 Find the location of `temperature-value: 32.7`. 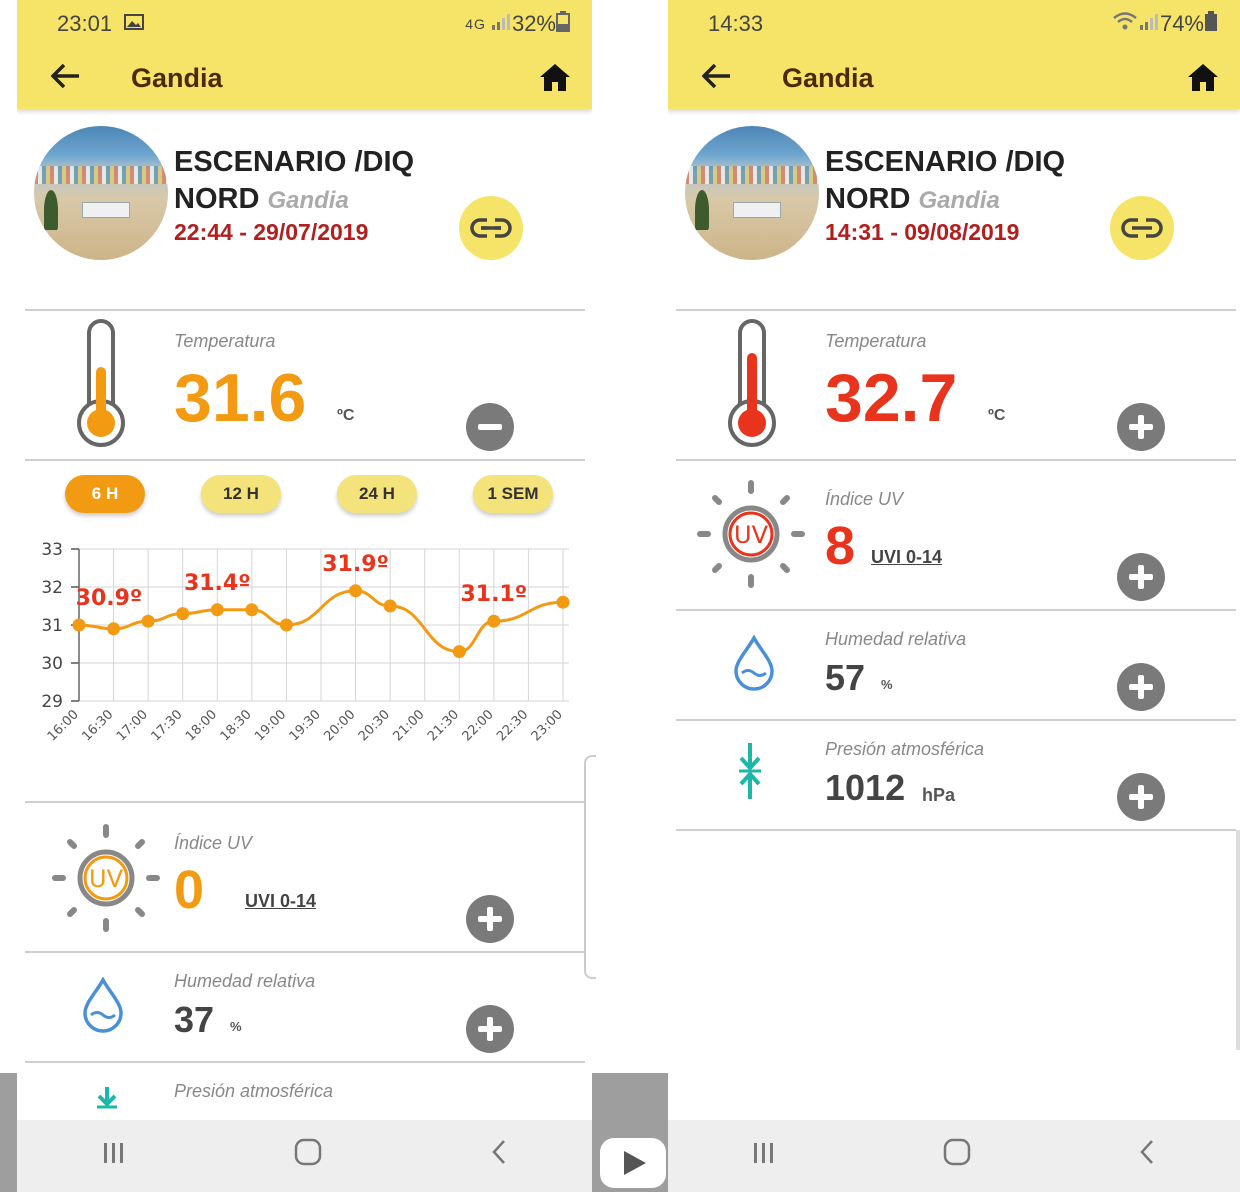

temperature-value: 32.7 is located at coordinates (891, 398).